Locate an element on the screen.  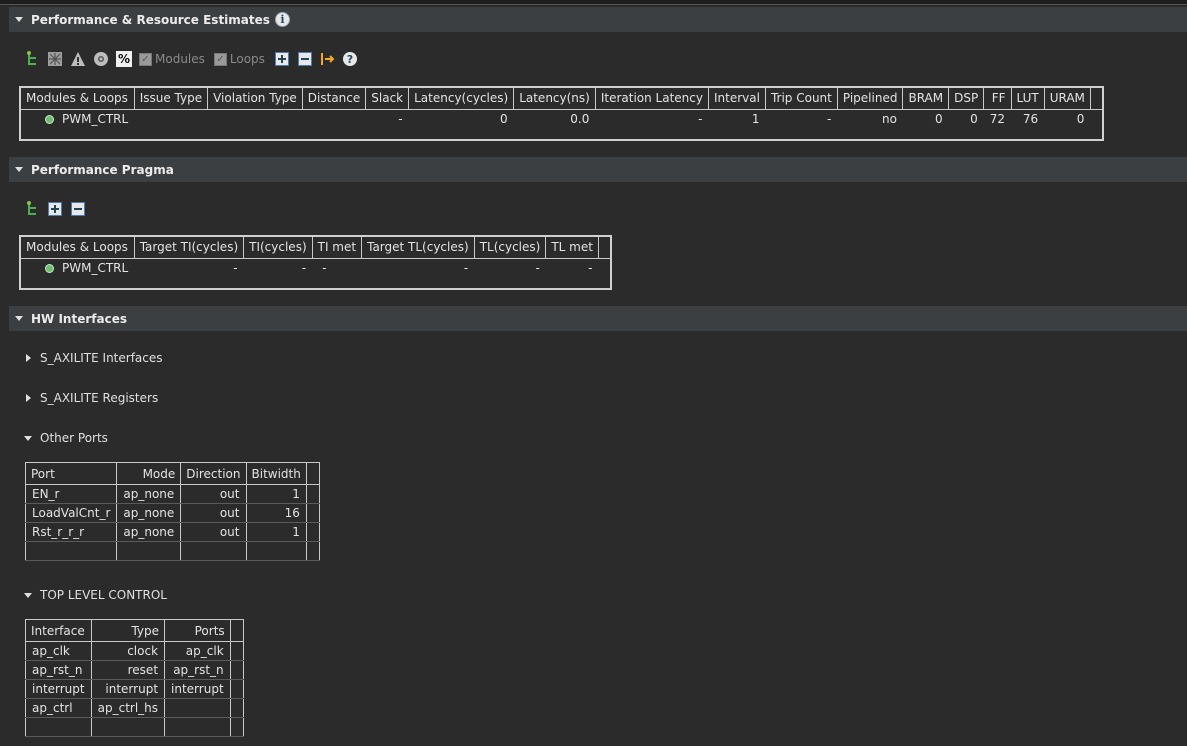
col-uram: URAM is located at coordinates (1067, 98).